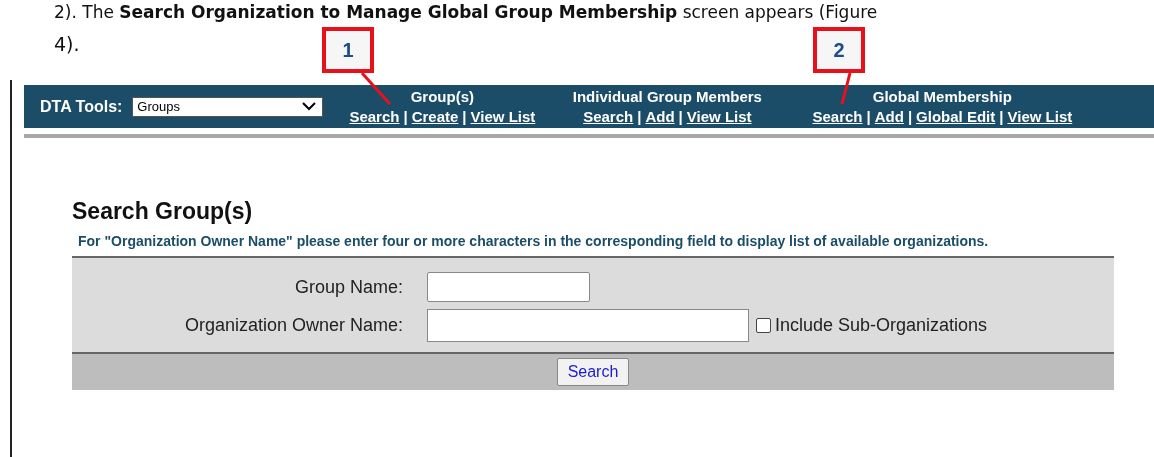  Describe the element at coordinates (839, 50) in the screenshot. I see `callout-marker: 2` at that location.